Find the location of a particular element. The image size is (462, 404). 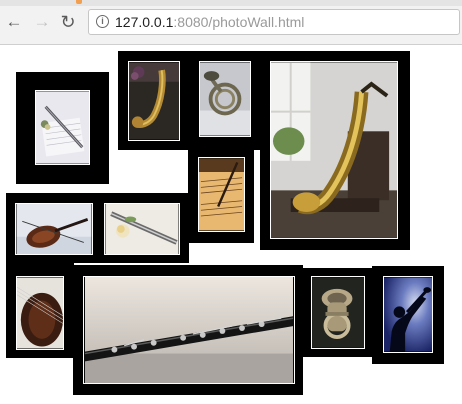

photo-tuba is located at coordinates (338, 312).